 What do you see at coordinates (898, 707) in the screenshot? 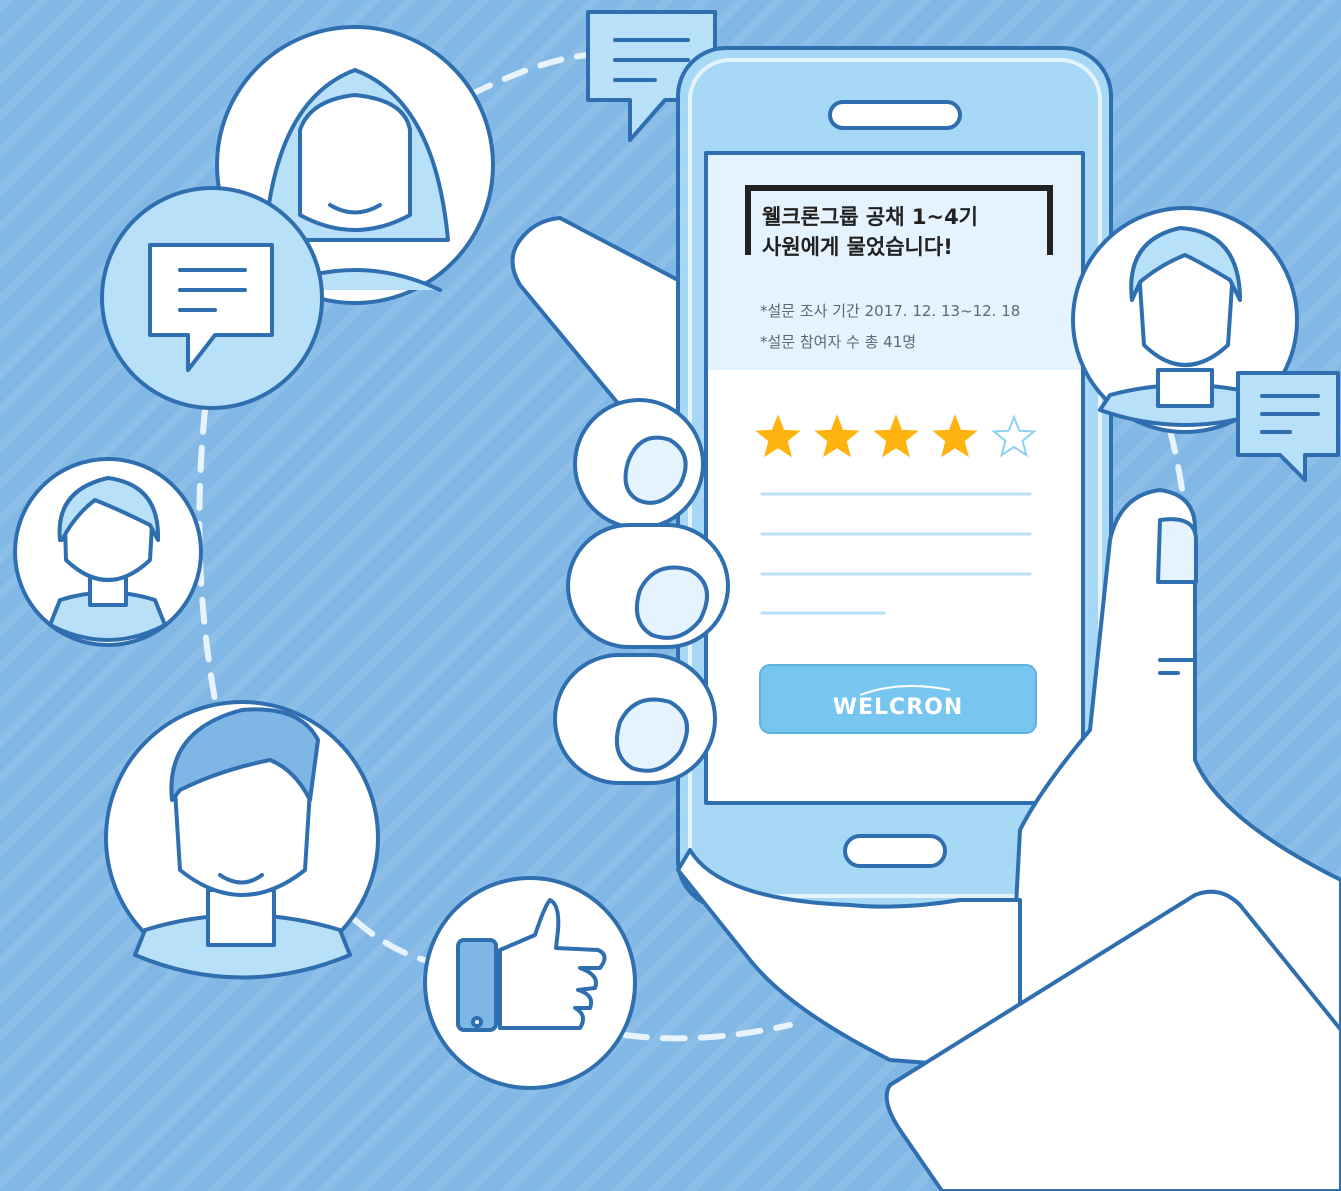
I see `welcron-logo: WELCRON` at bounding box center [898, 707].